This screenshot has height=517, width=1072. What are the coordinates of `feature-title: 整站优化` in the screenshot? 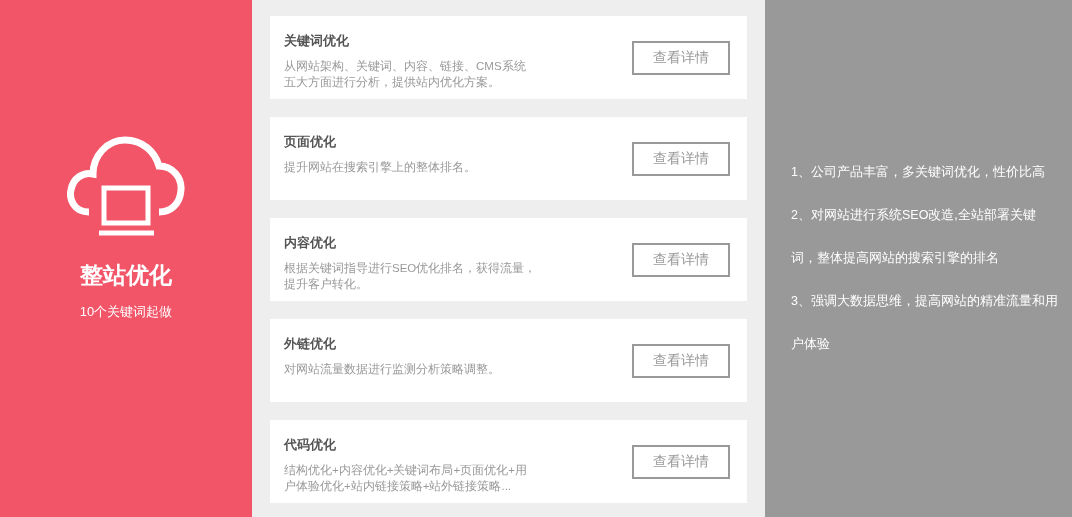 It's located at (126, 275).